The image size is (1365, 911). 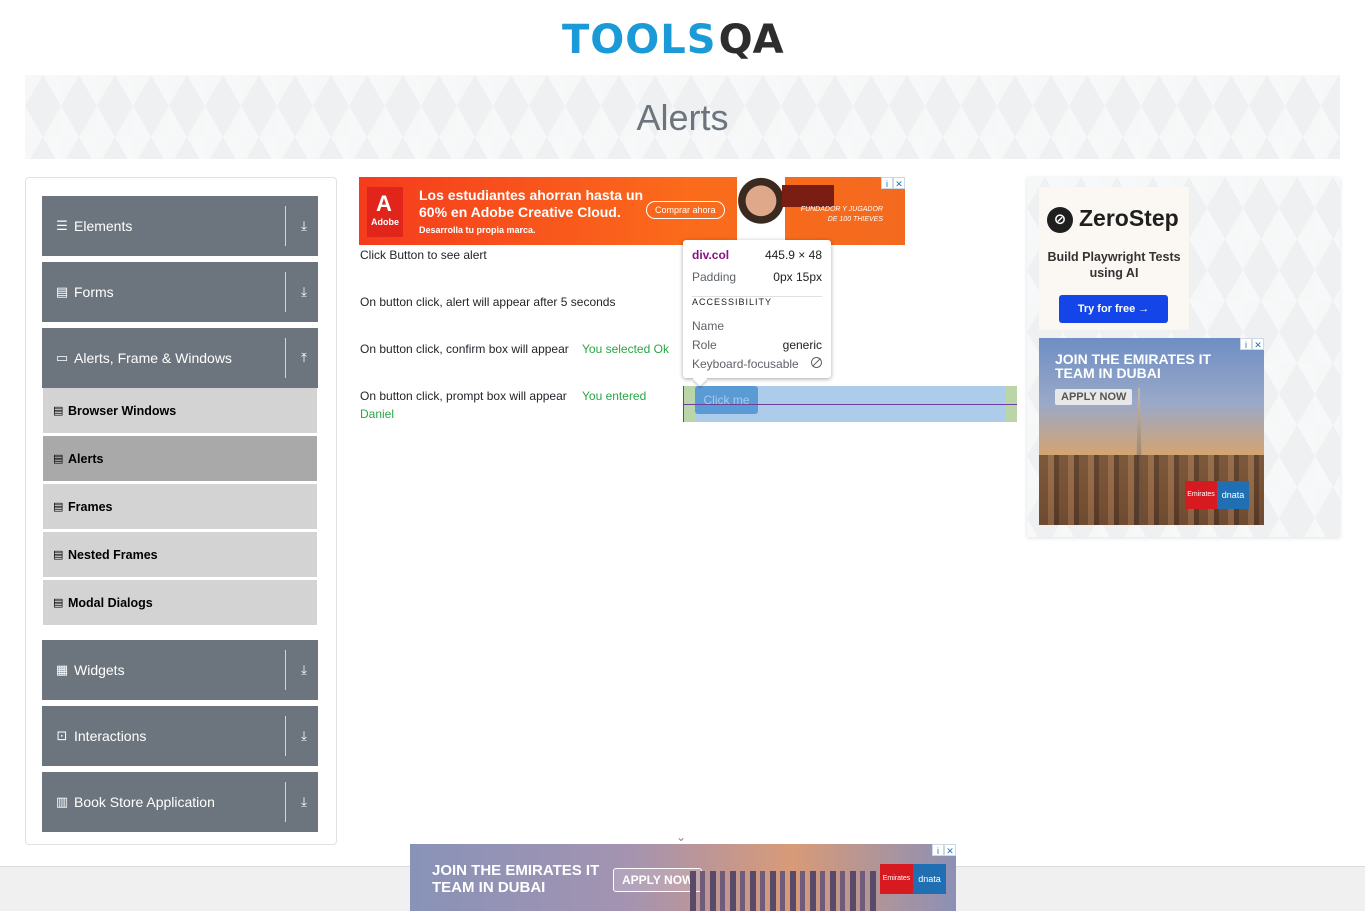 What do you see at coordinates (180, 603) in the screenshot?
I see `sidebar-item-modal-dialogs: ▤ Modal Dialogs` at bounding box center [180, 603].